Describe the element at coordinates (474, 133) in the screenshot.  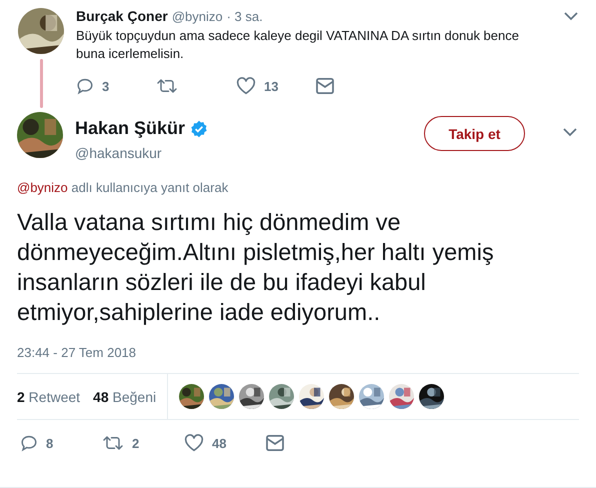
I see `follow-button: Takip et` at that location.